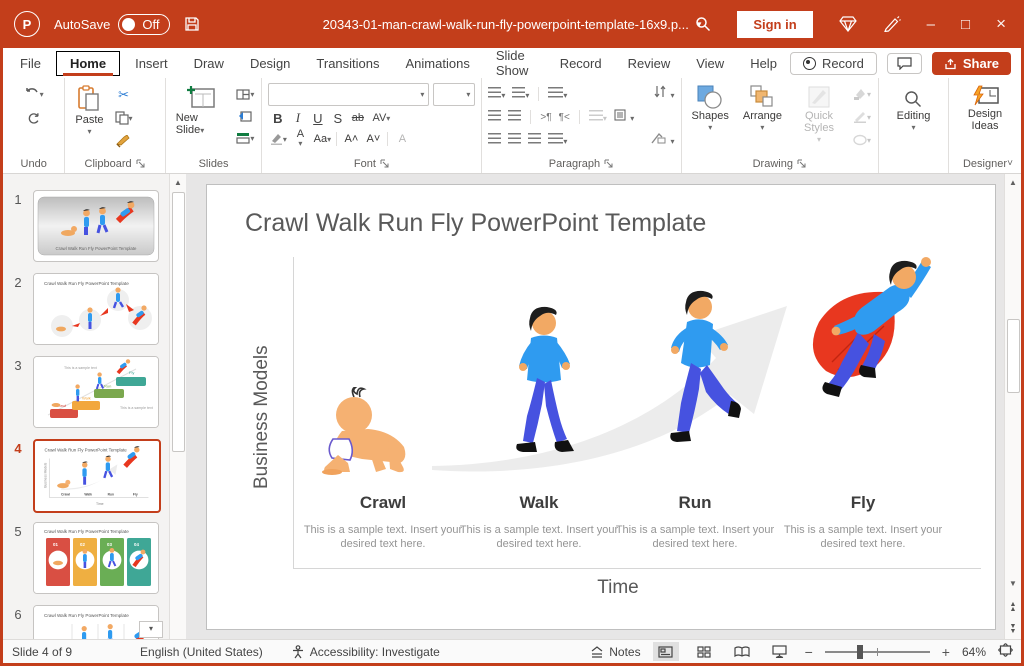  I want to click on fly-man-figure, so click(864, 329).